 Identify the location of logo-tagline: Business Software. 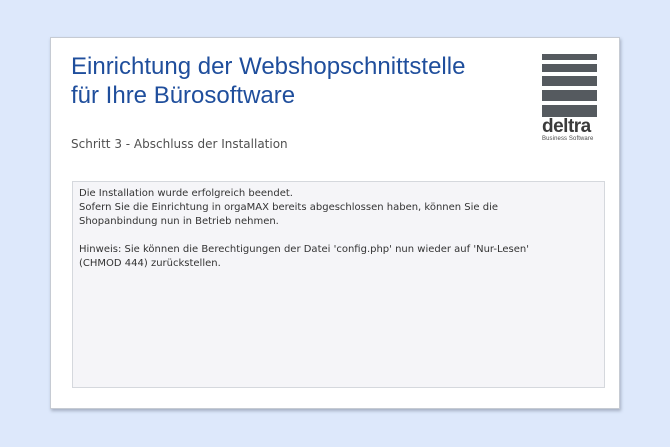
(568, 139).